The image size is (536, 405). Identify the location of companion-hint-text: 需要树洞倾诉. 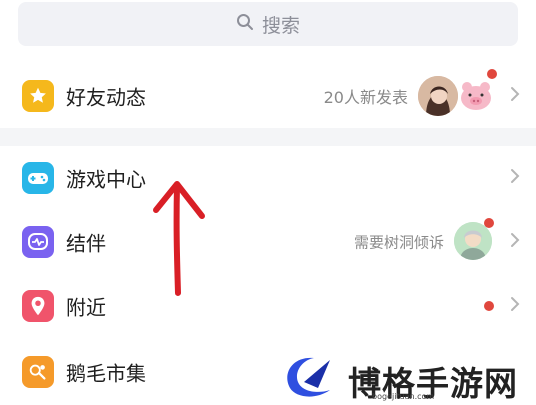
(398, 242).